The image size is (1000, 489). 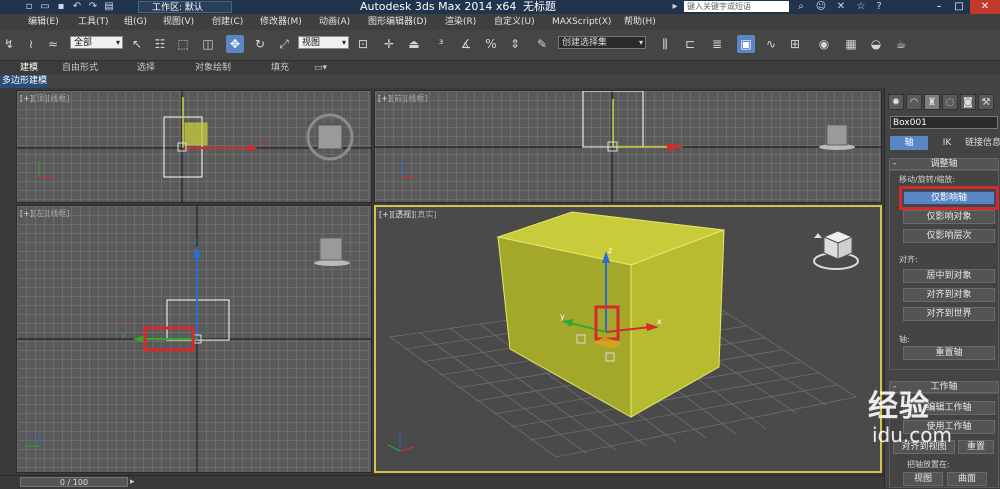 What do you see at coordinates (821, 7) in the screenshot?
I see `user-icon: ☺` at bounding box center [821, 7].